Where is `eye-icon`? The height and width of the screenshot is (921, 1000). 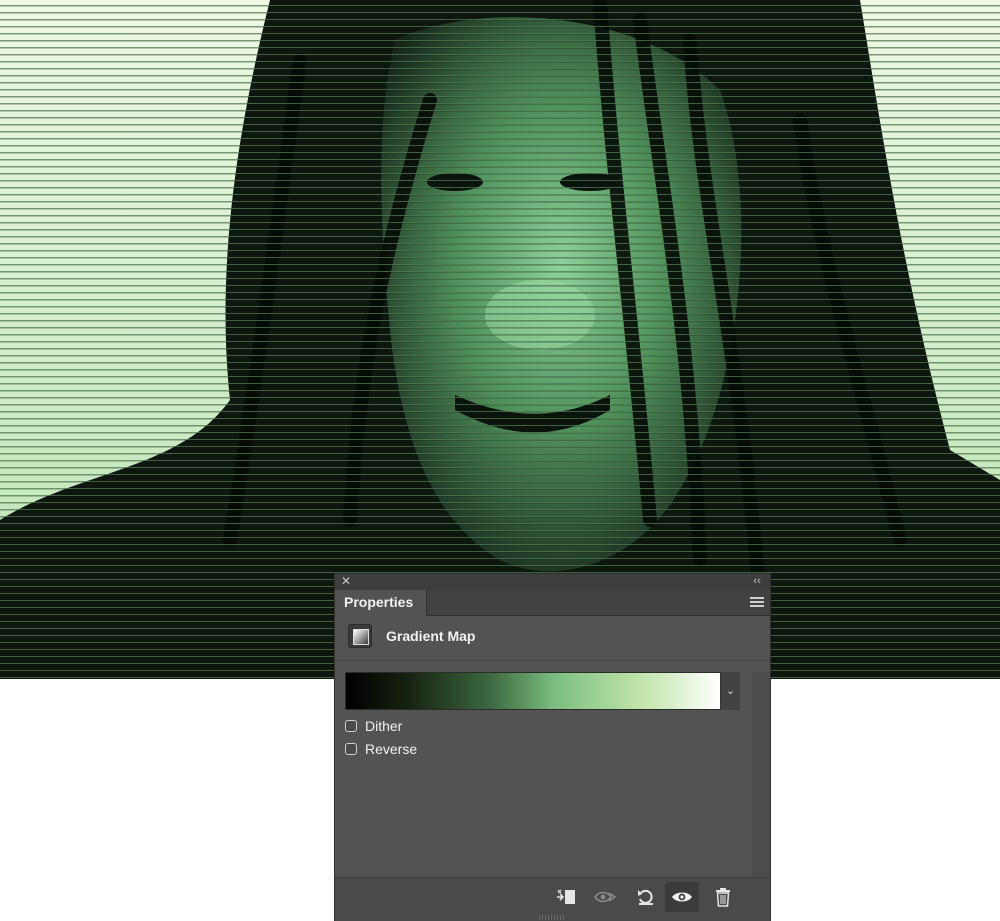
eye-icon is located at coordinates (682, 897).